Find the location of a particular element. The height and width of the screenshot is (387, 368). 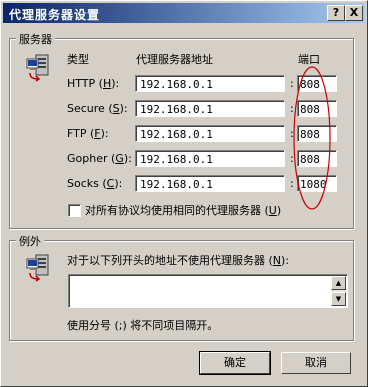

server-row-label: Secure (S): is located at coordinates (97, 108).